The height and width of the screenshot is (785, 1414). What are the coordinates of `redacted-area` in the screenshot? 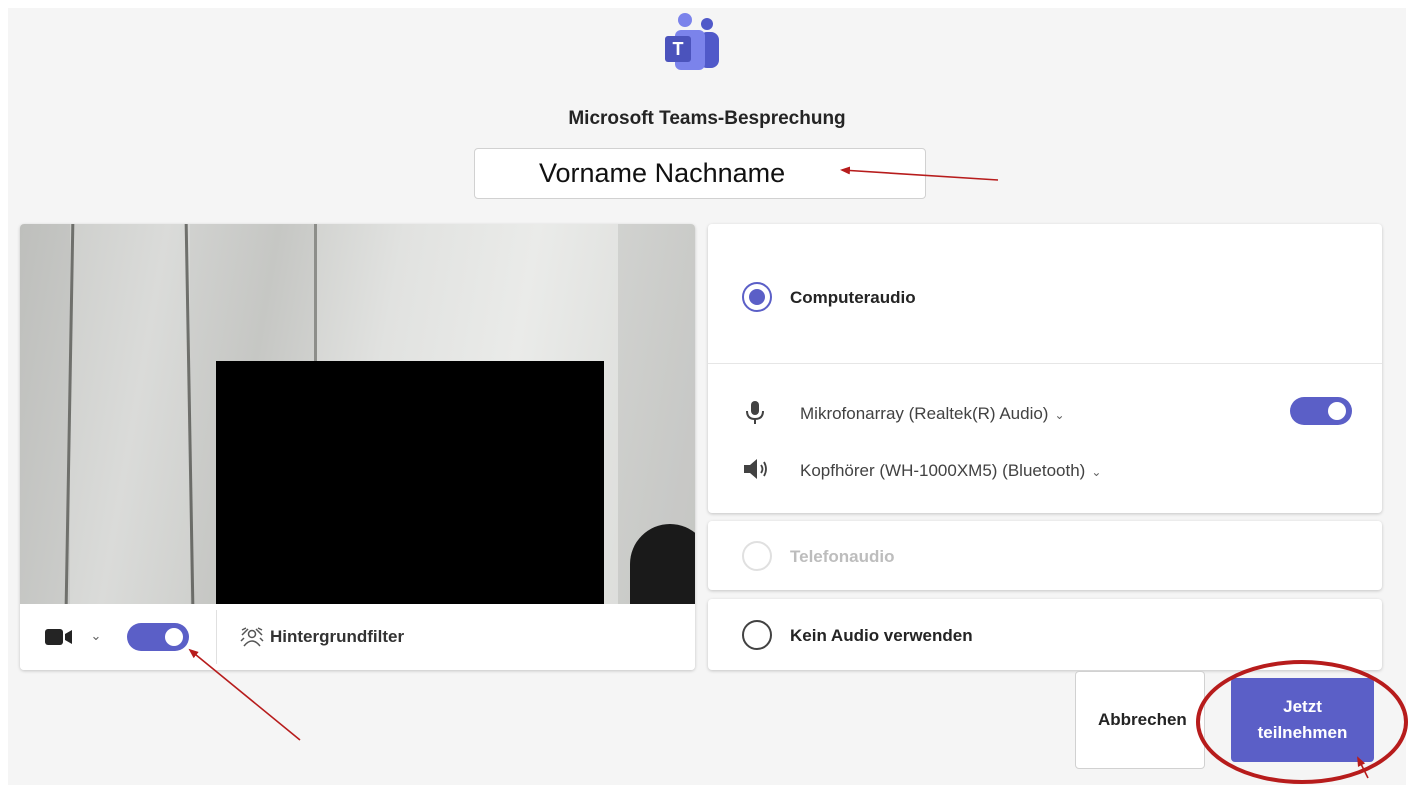 It's located at (410, 482).